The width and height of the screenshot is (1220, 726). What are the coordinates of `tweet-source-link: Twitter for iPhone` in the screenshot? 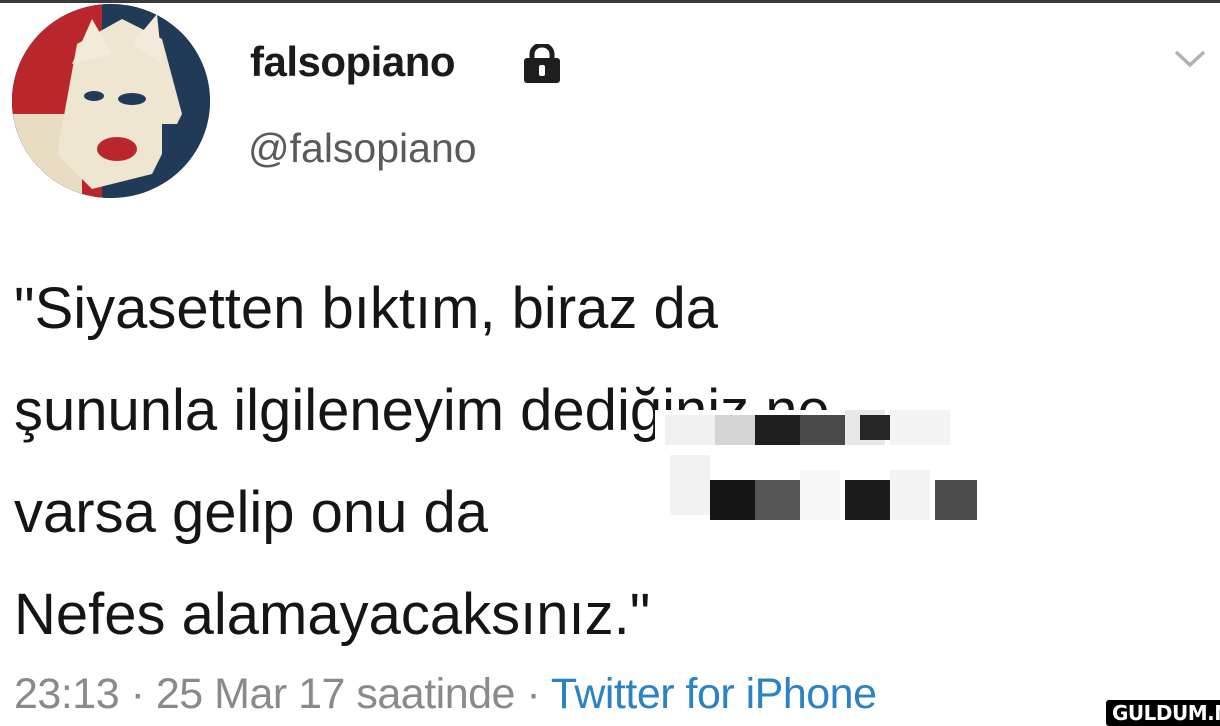 It's located at (714, 694).